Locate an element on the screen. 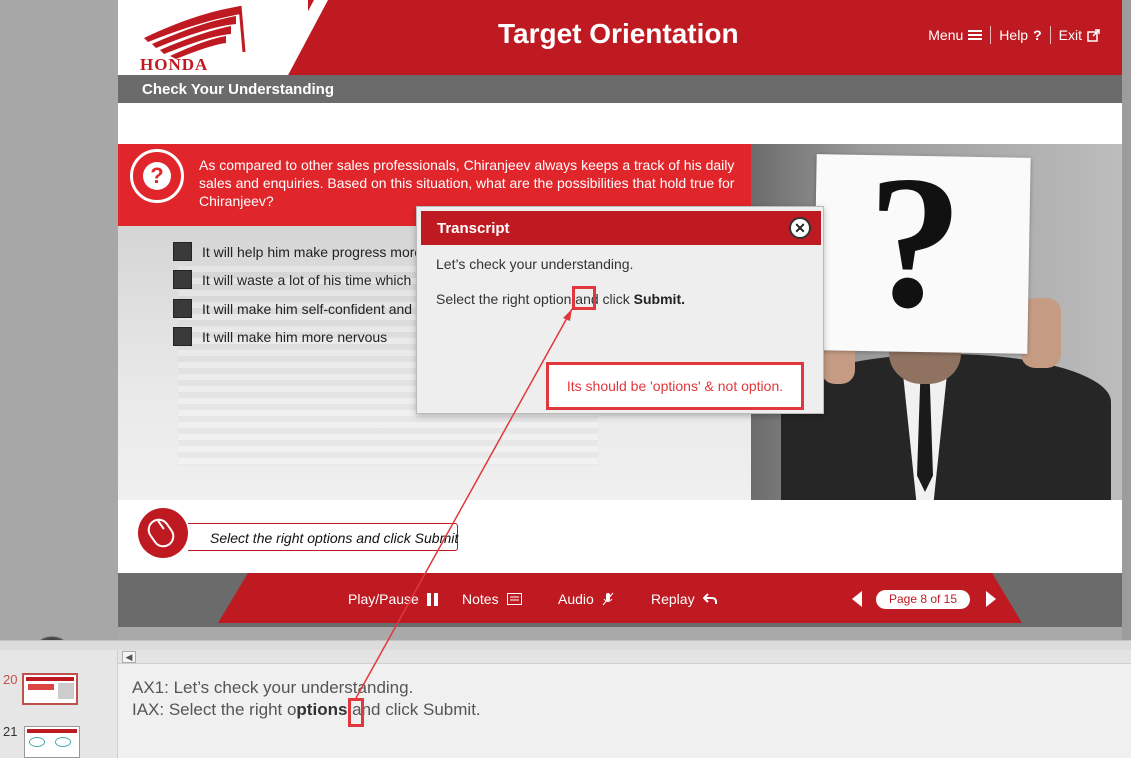  workspace-right is located at coordinates (1126, 320).